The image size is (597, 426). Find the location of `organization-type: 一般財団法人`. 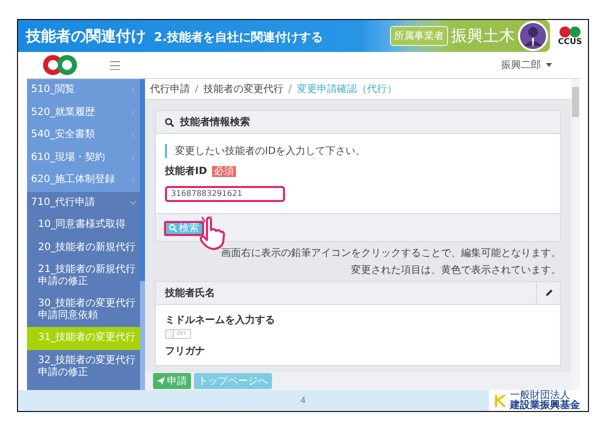

organization-type: 一般財団法人 is located at coordinates (540, 395).